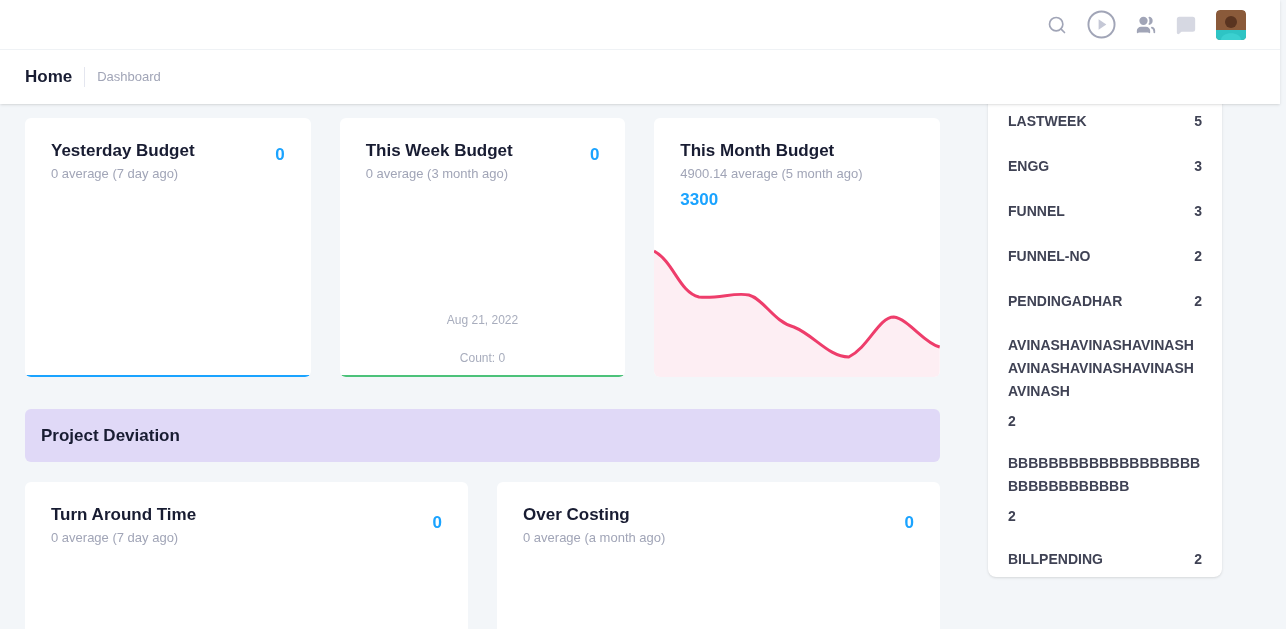 This screenshot has height=629, width=1286. What do you see at coordinates (758, 151) in the screenshot?
I see `card-title: This Month Budget` at bounding box center [758, 151].